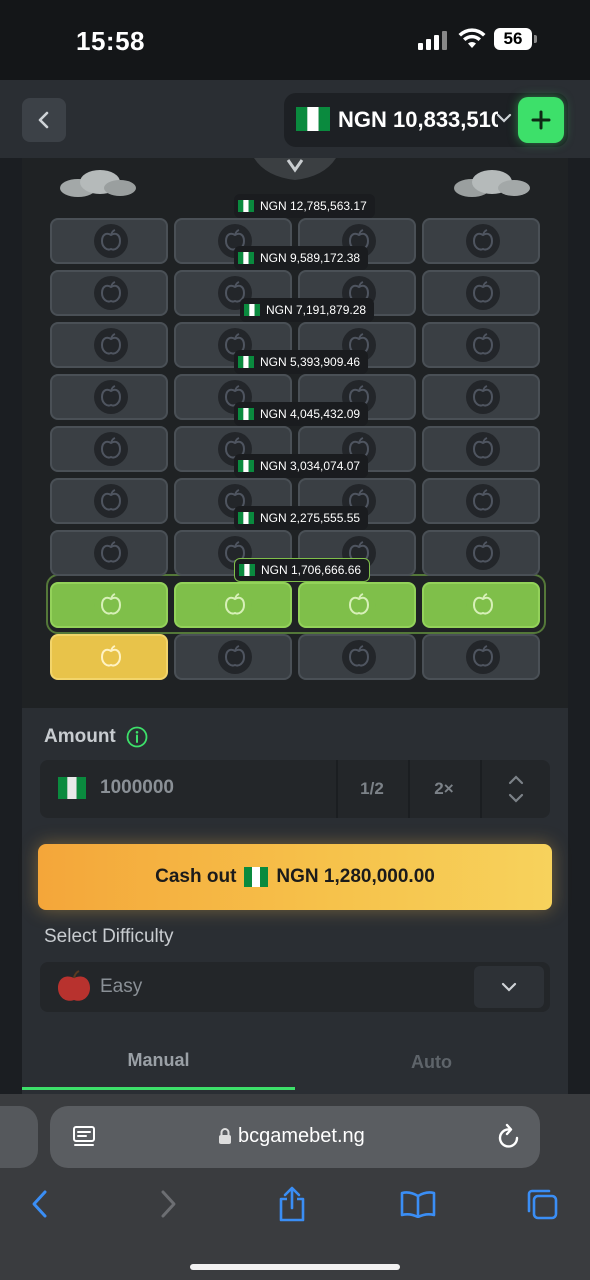 The height and width of the screenshot is (1280, 590). What do you see at coordinates (541, 120) in the screenshot?
I see `deposit-button` at bounding box center [541, 120].